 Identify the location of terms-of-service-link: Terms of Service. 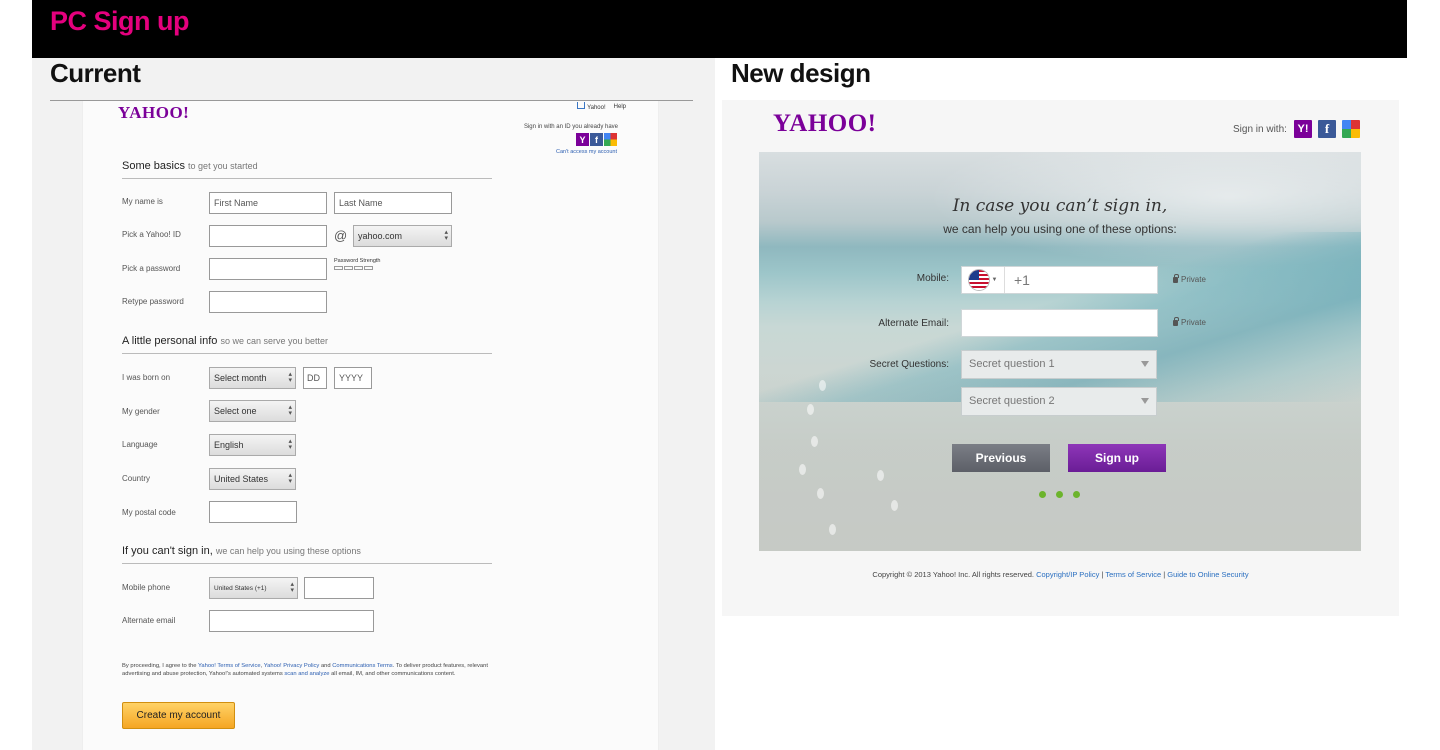
(1133, 574).